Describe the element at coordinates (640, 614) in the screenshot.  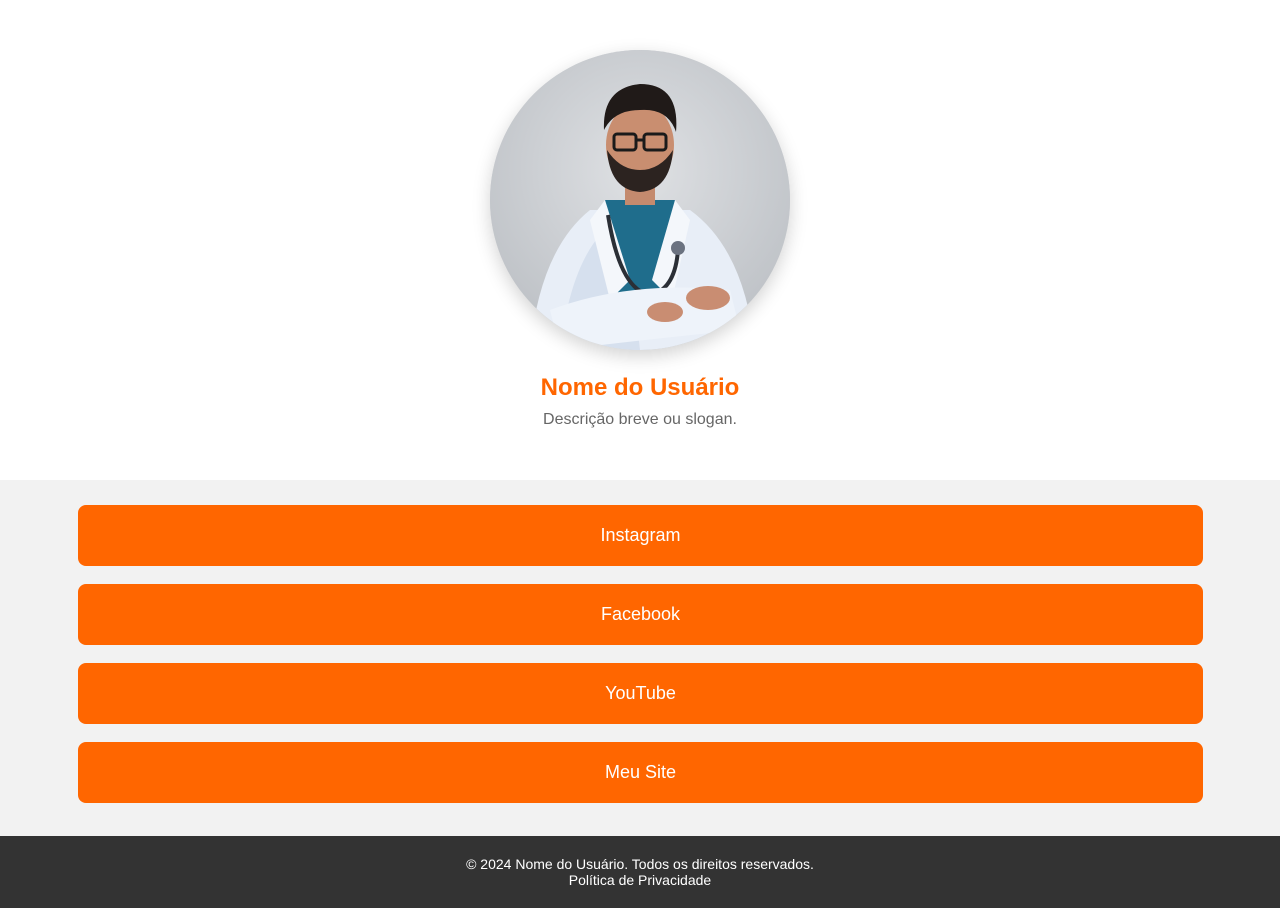
I see `facebook-link-button: Facebook` at that location.